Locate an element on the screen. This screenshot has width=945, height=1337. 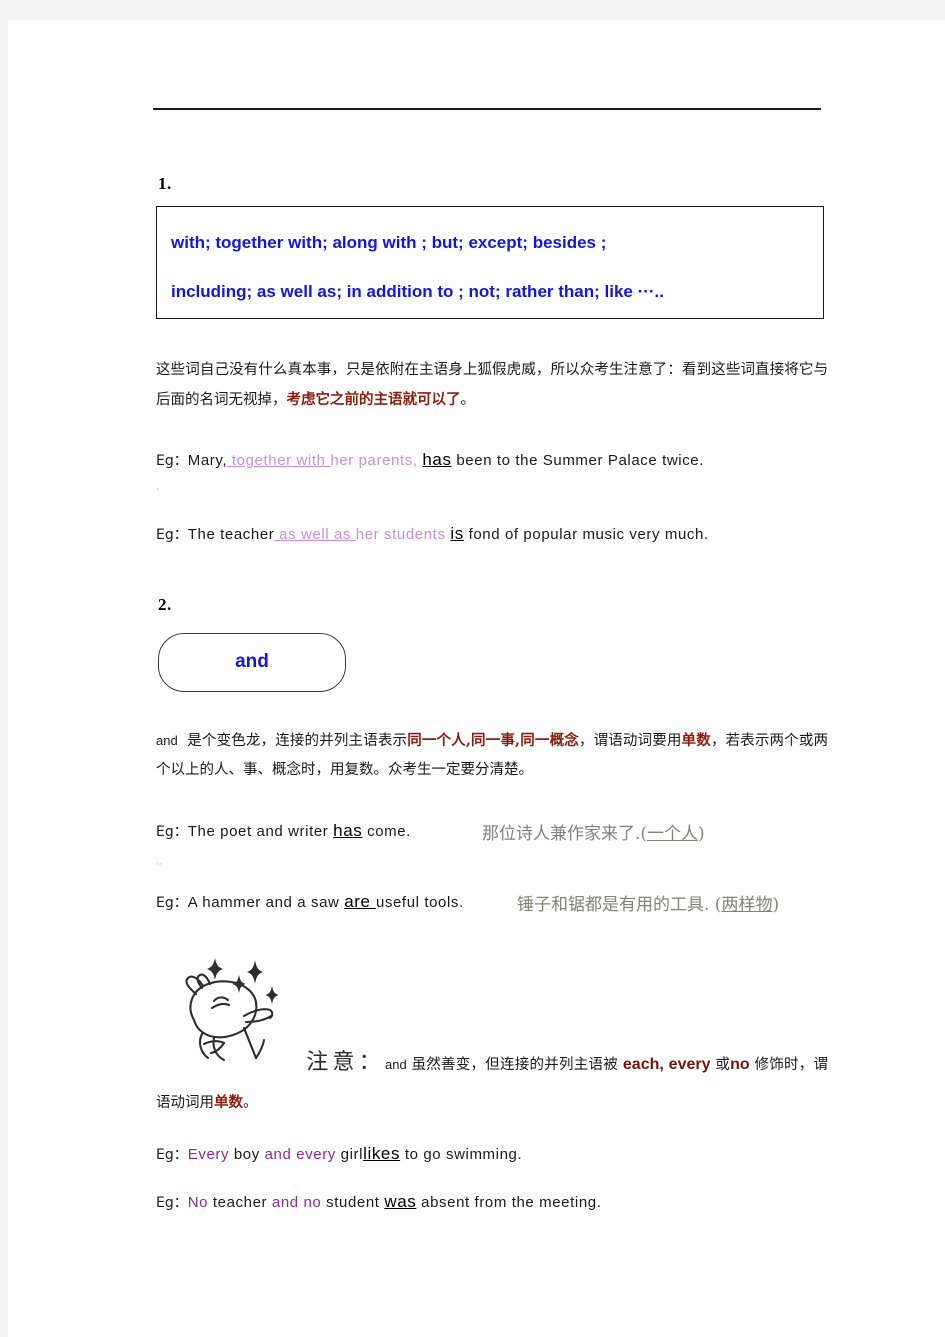
note-keyword-no: no is located at coordinates (740, 1064).